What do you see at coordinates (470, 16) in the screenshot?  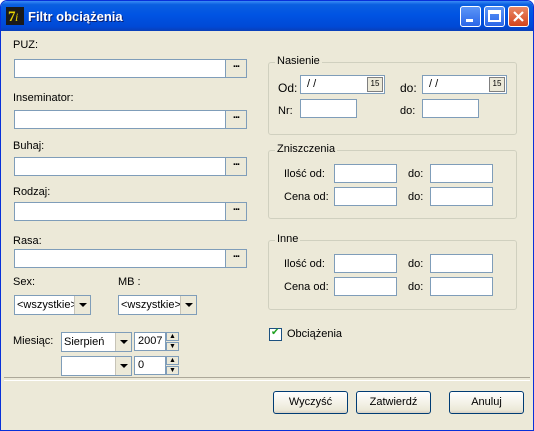 I see `minimize-button` at bounding box center [470, 16].